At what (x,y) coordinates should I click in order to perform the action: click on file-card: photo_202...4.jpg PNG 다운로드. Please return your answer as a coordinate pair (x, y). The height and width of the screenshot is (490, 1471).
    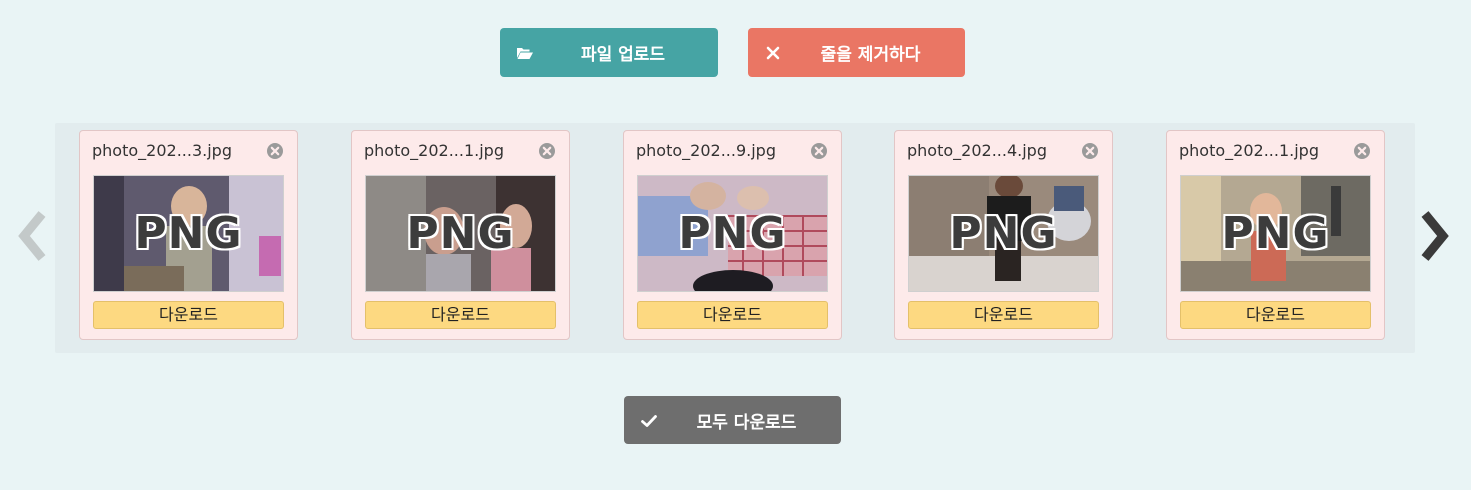
    Looking at the image, I should click on (1003, 235).